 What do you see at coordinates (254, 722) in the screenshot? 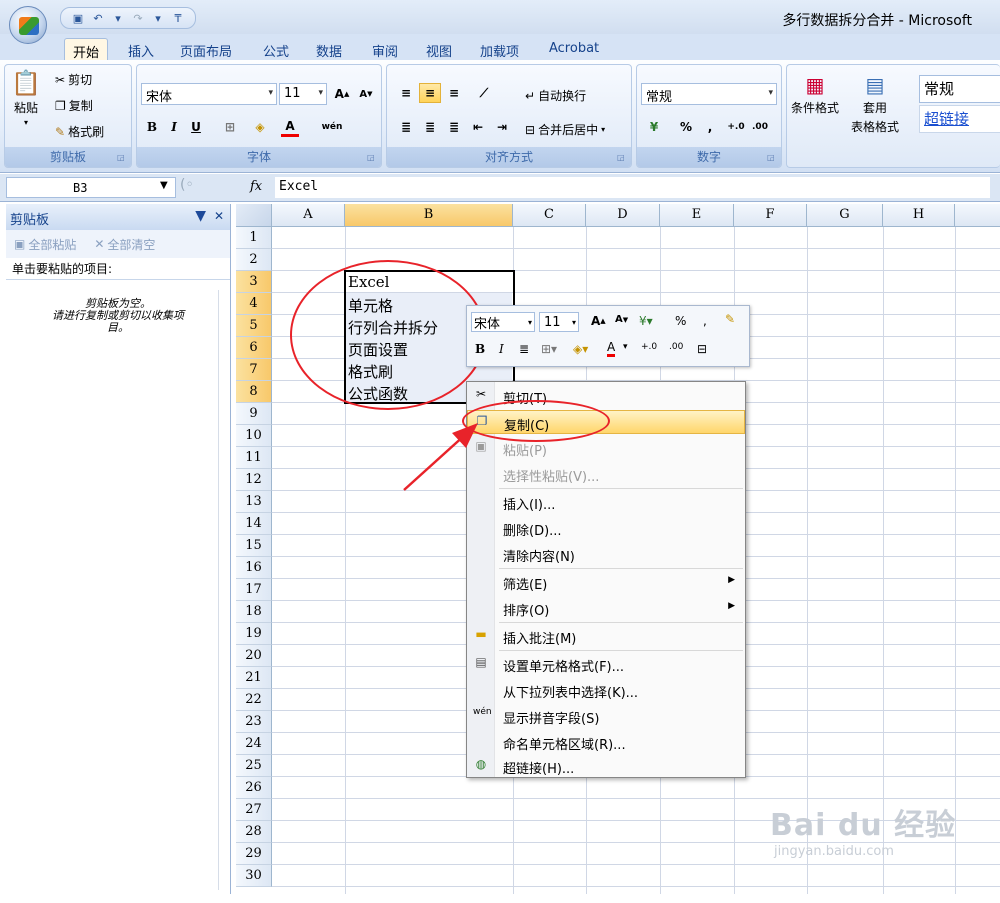
I see `row-header: 23` at bounding box center [254, 722].